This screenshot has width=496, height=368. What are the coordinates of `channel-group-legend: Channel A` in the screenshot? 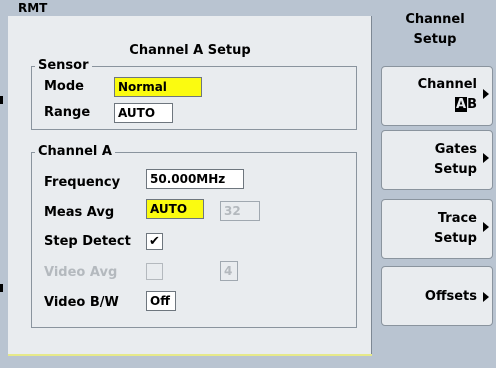 It's located at (75, 151).